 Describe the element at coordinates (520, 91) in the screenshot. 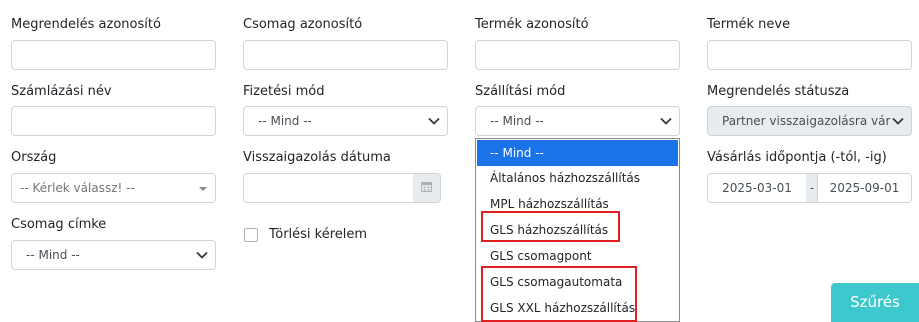

I see `shipping-method-label: Szállítási mód` at that location.